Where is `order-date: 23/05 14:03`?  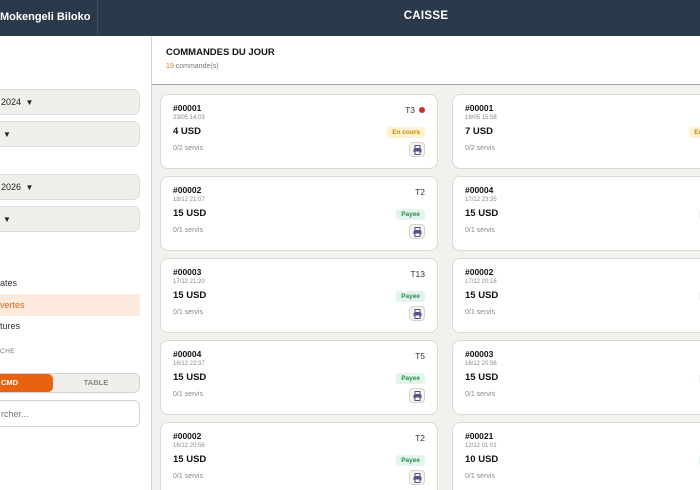 order-date: 23/05 14:03 is located at coordinates (189, 118).